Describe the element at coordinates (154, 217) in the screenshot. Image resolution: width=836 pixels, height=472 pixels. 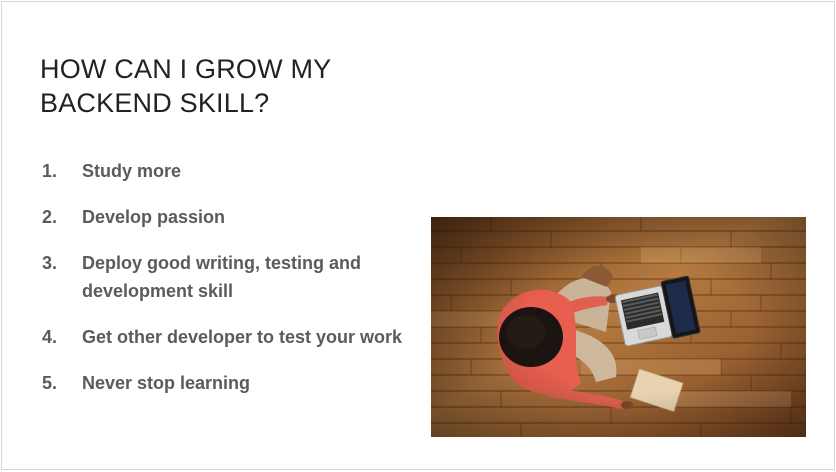
I see `list-item-text: Develop passion` at that location.